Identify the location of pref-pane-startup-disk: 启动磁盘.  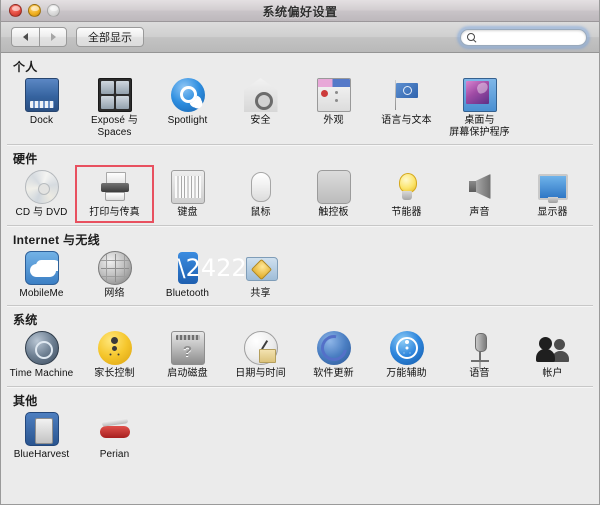
(187, 355).